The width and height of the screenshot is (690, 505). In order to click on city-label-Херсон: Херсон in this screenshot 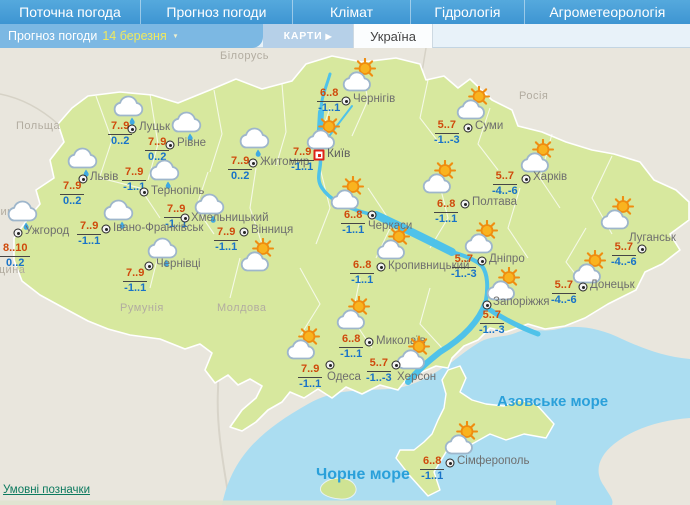, I will do `click(416, 377)`.